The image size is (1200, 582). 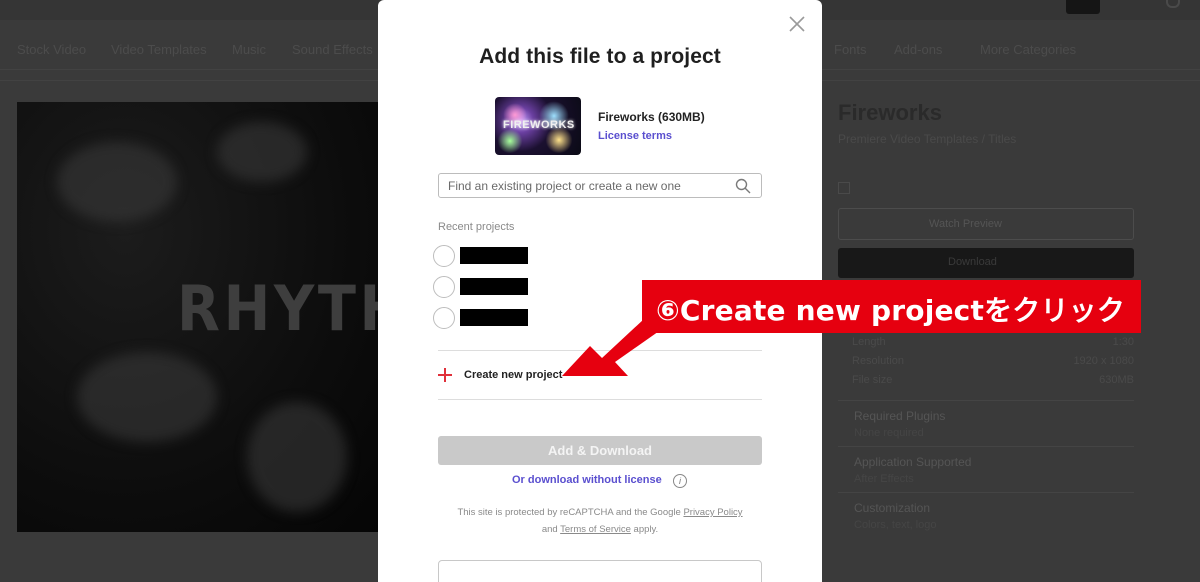 I want to click on meta-label: File size, so click(x=872, y=380).